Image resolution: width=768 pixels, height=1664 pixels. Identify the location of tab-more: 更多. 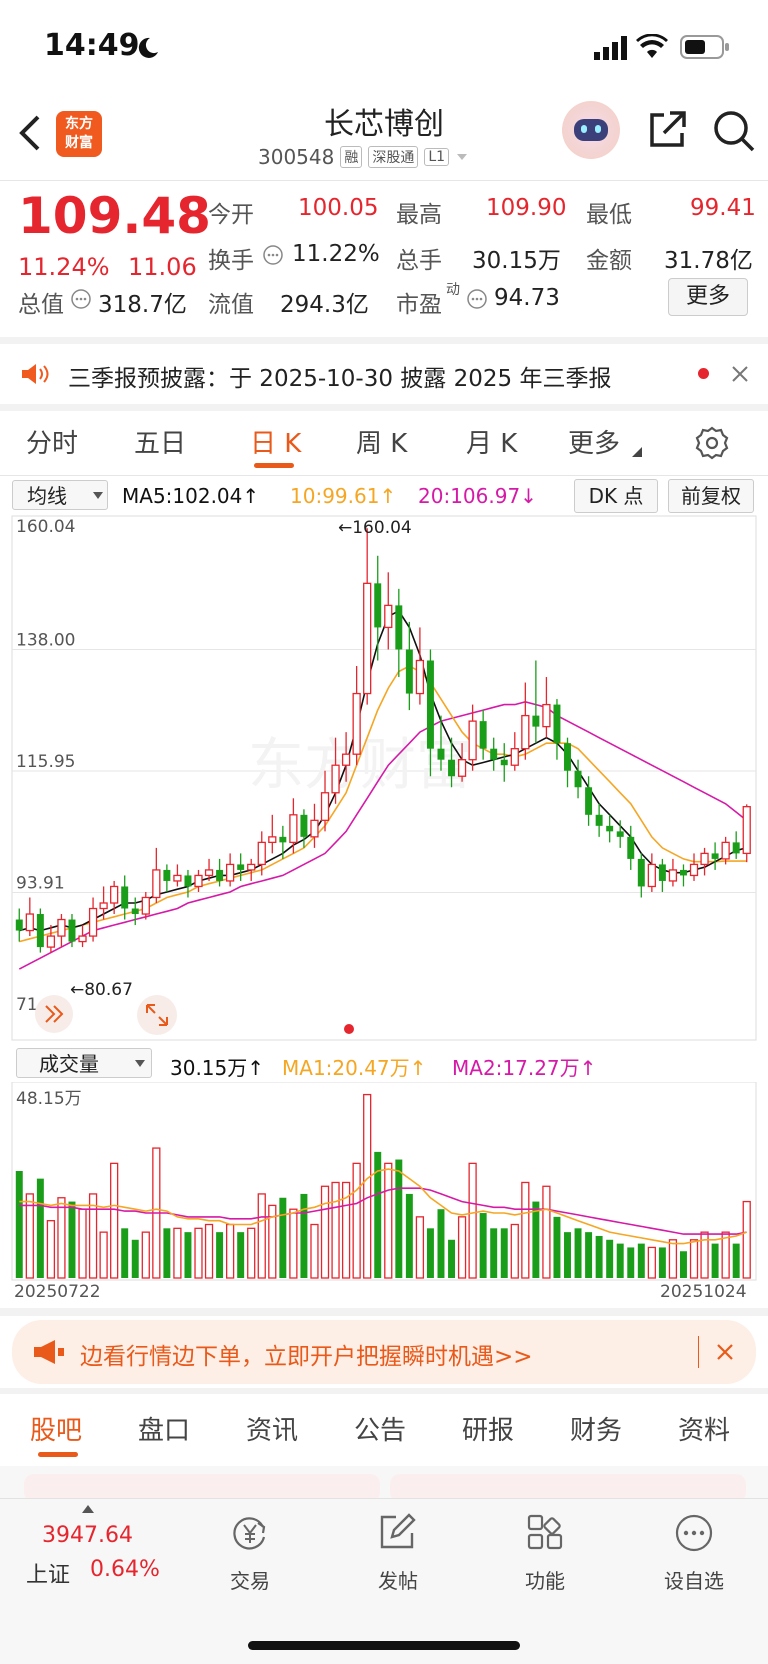
(594, 441).